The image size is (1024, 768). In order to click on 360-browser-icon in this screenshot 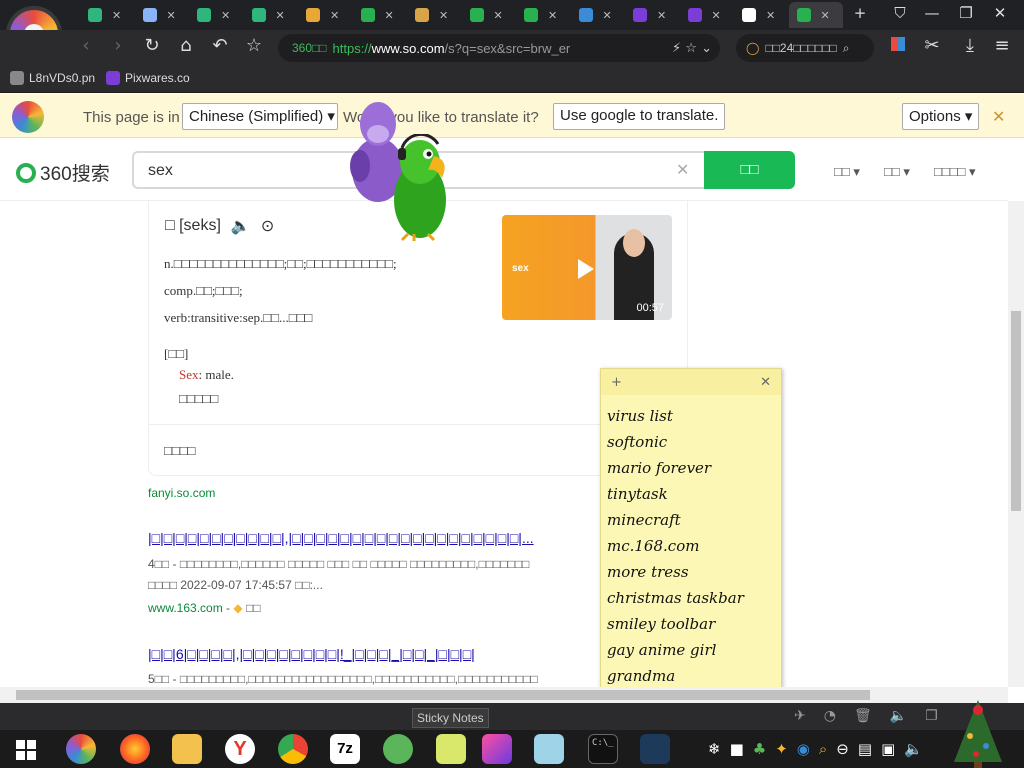, I will do `click(398, 749)`.